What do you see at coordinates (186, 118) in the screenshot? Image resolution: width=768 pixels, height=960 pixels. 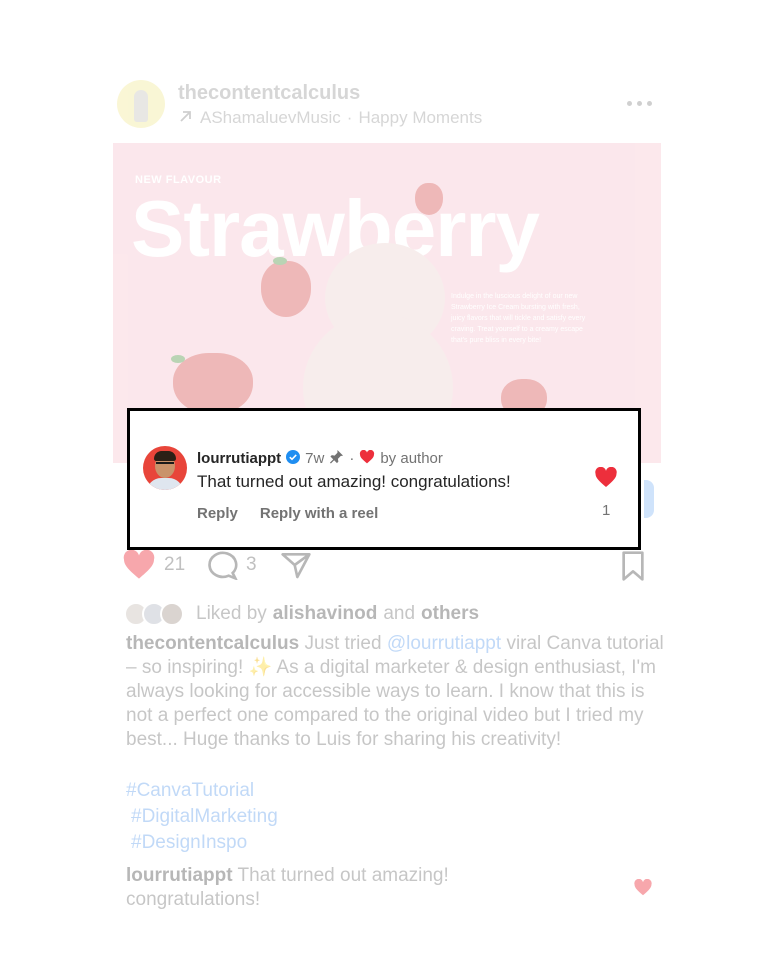 I see `reel-arrow-icon` at bounding box center [186, 118].